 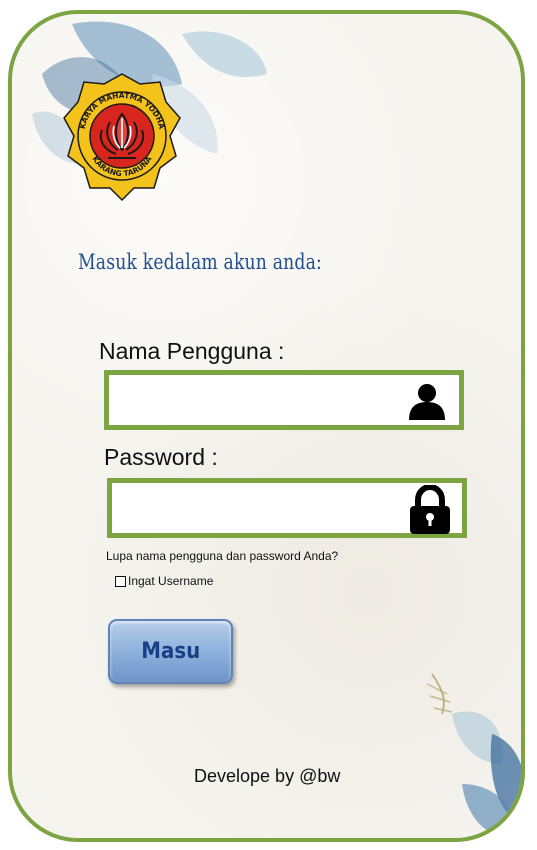 I want to click on remember-username: Ingat Username, so click(x=164, y=581).